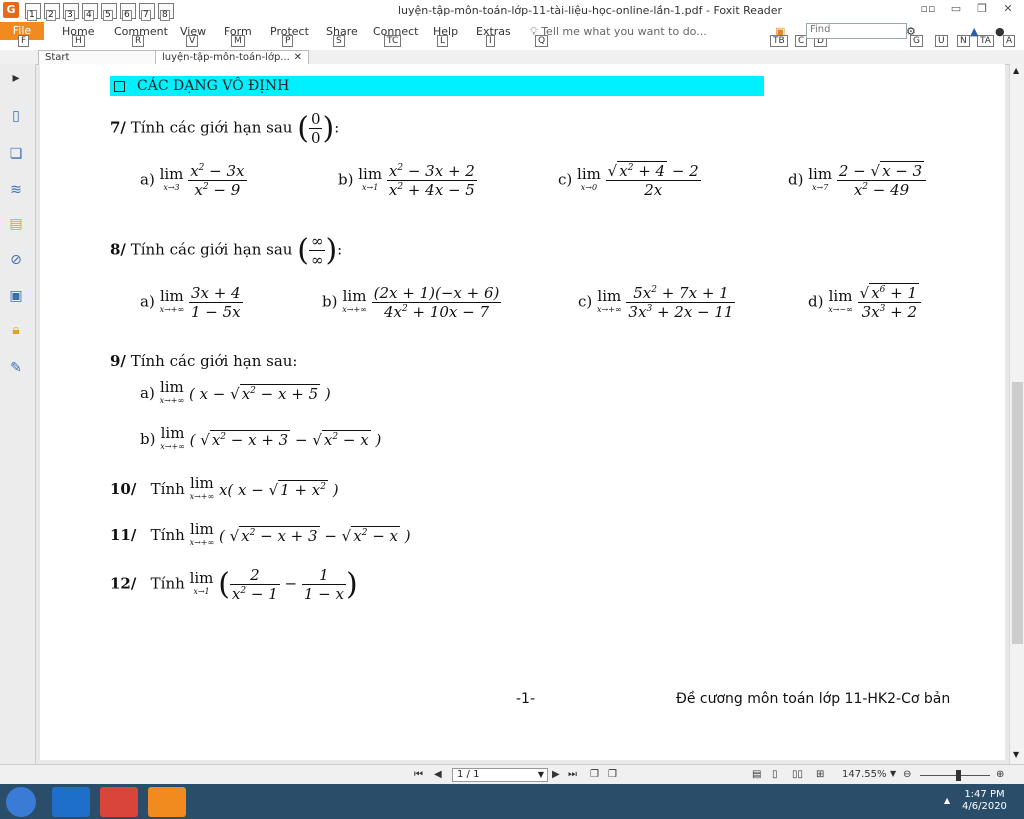 The height and width of the screenshot is (819, 1024). I want to click on q9-item-b: b) lim x→+∞ ( √ x2 − x + 3 − √ x2 − x ), so click(261, 438).